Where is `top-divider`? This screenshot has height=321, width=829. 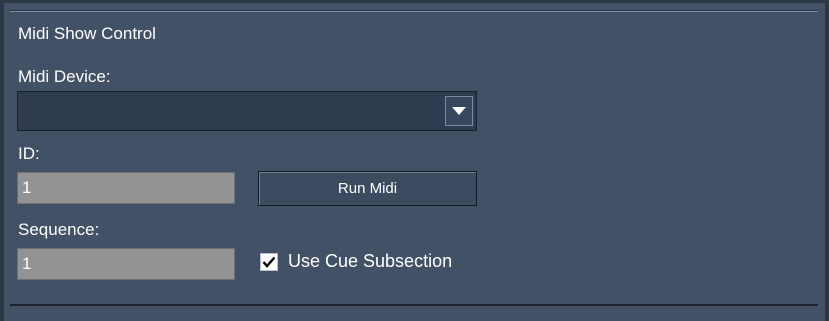 top-divider is located at coordinates (414, 11).